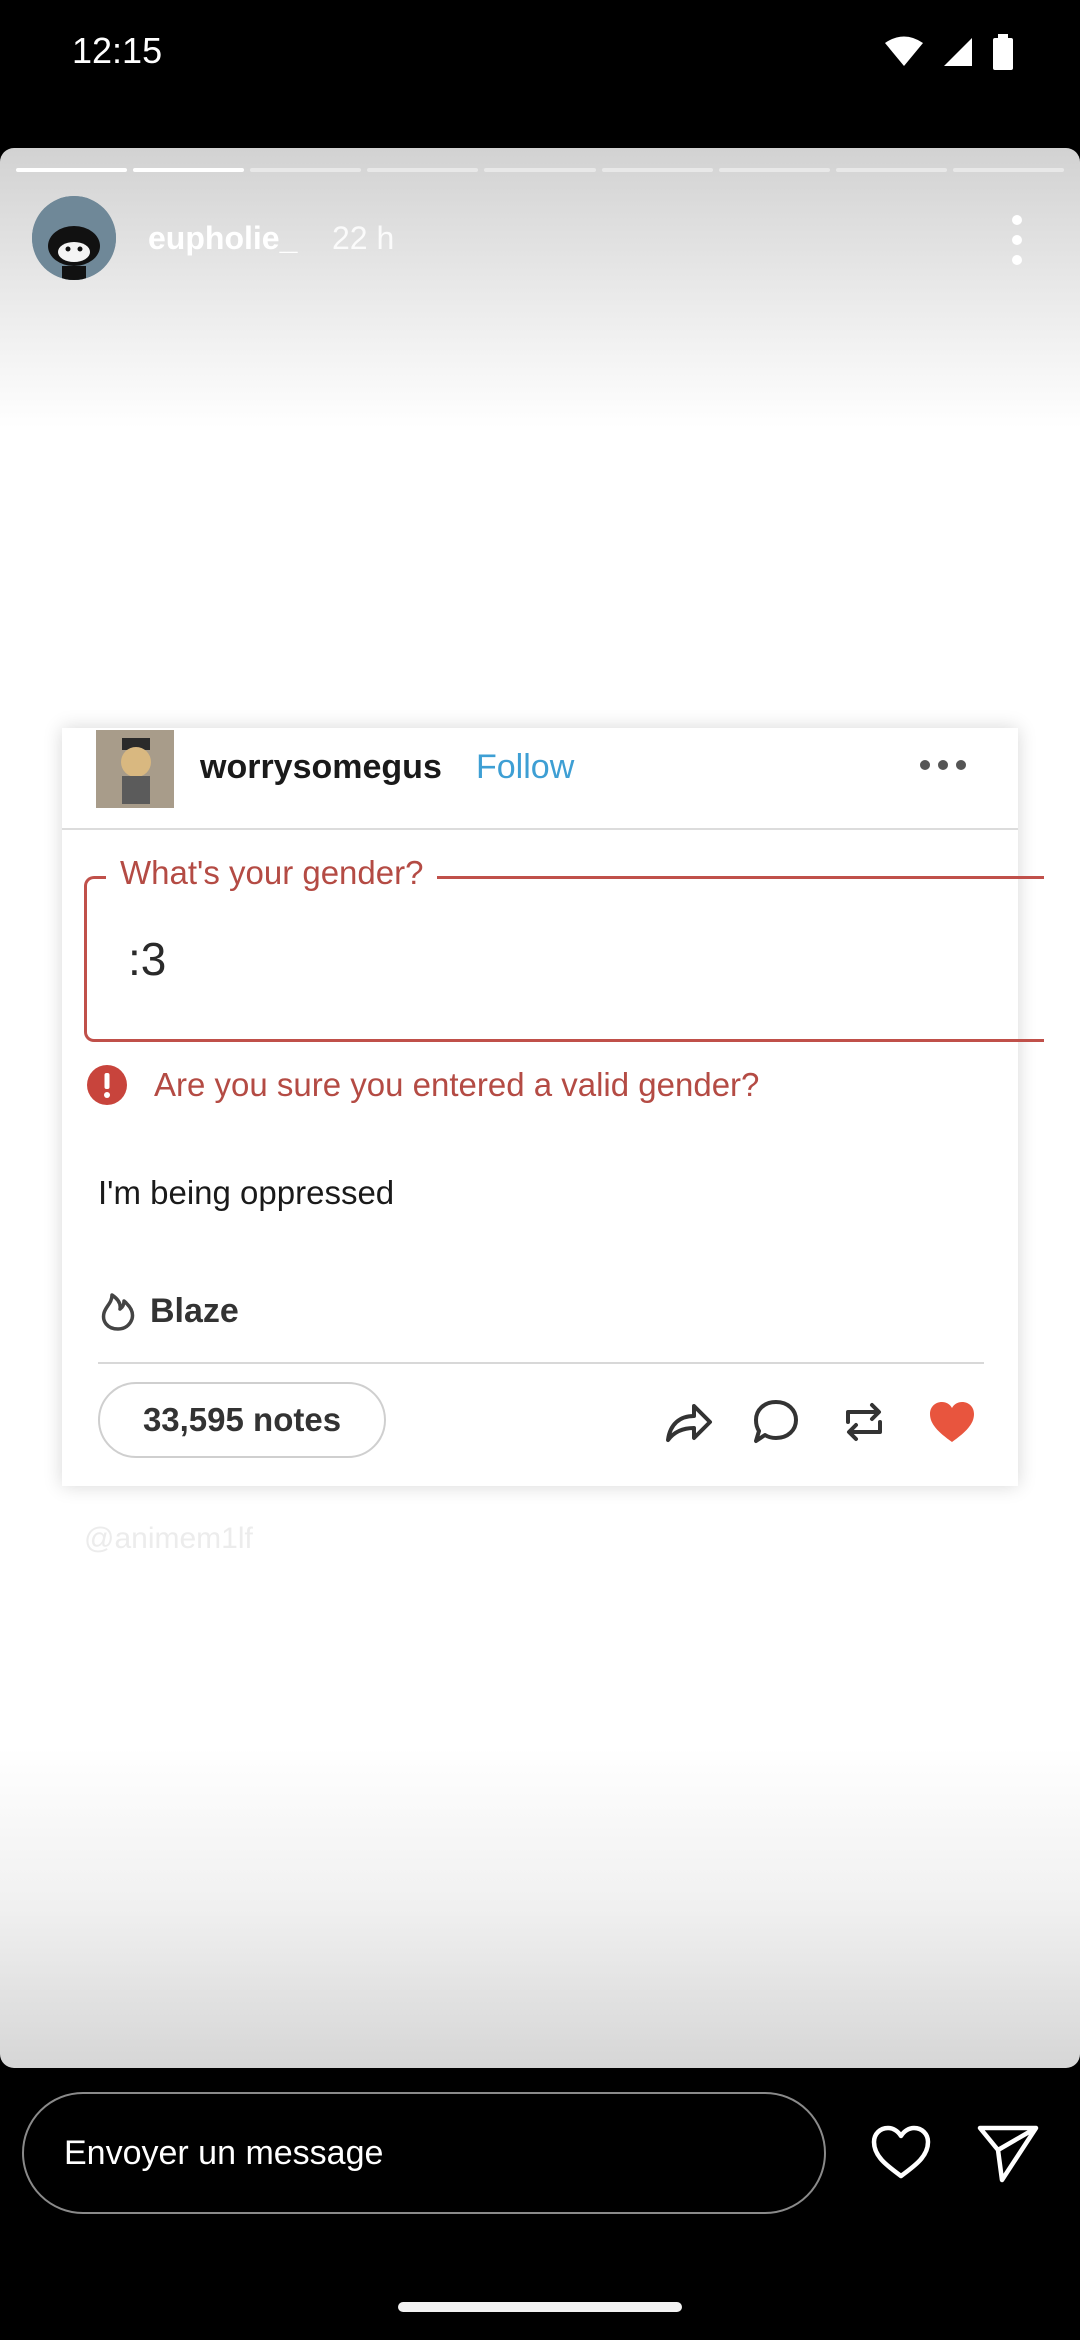 The width and height of the screenshot is (1080, 2340). Describe the element at coordinates (943, 765) in the screenshot. I see `post-more-icon` at that location.